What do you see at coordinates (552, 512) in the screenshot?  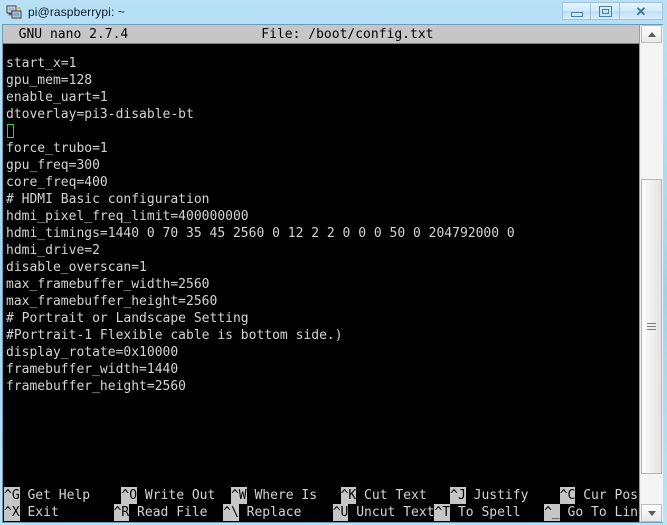 I see `shortcut-key: ^_` at bounding box center [552, 512].